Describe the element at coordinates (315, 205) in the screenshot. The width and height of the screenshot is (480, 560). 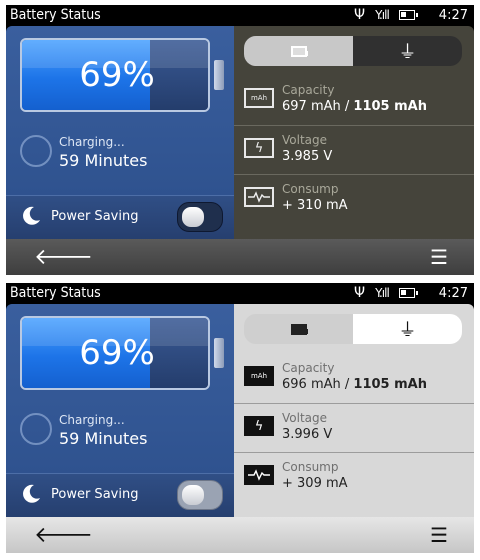
I see `consumption-value: + 310 mA` at that location.